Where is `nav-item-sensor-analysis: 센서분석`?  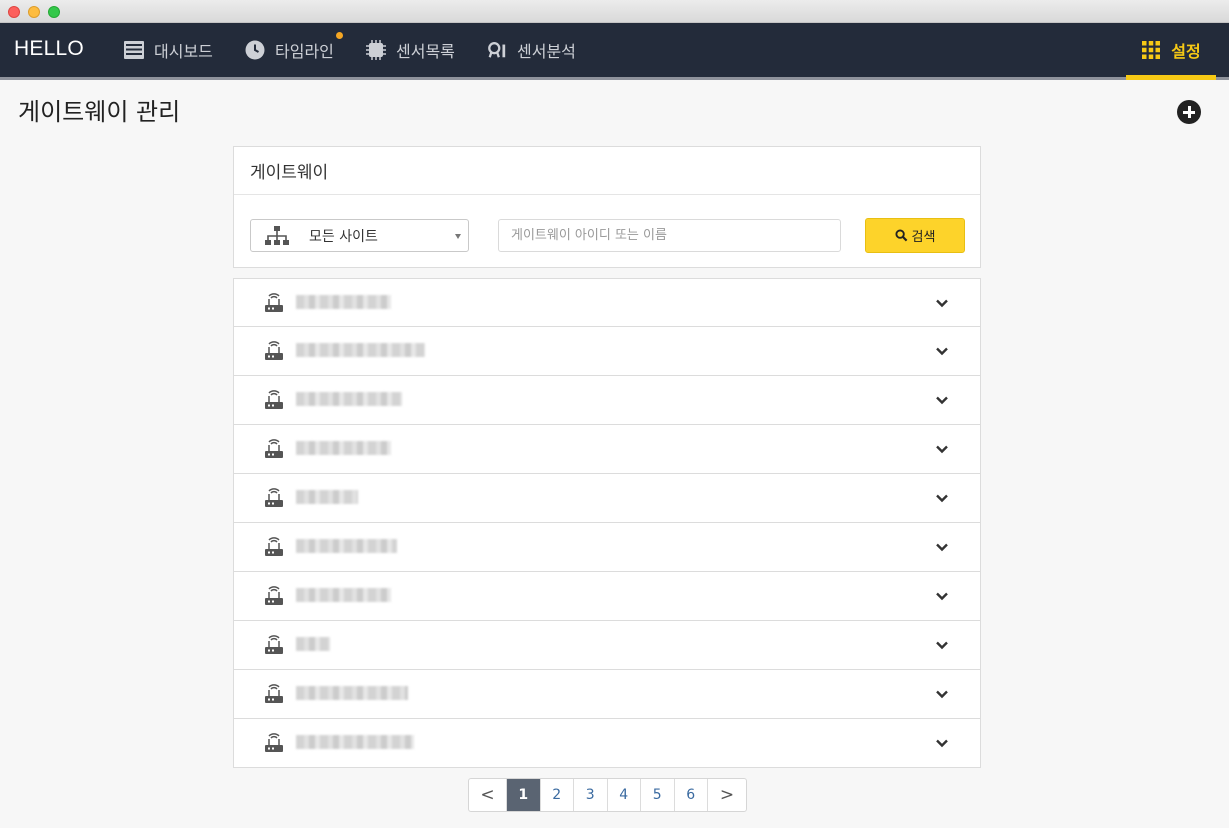
nav-item-sensor-analysis: 센서분석 is located at coordinates (531, 50).